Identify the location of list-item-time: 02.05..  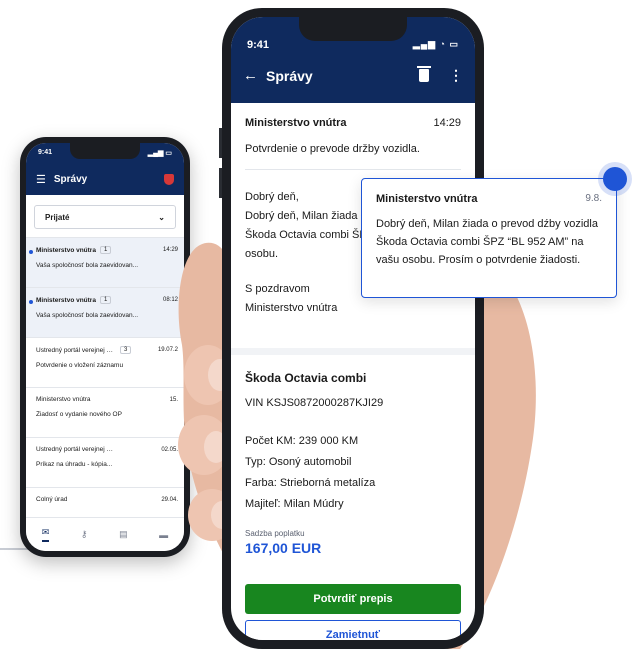
(169, 449).